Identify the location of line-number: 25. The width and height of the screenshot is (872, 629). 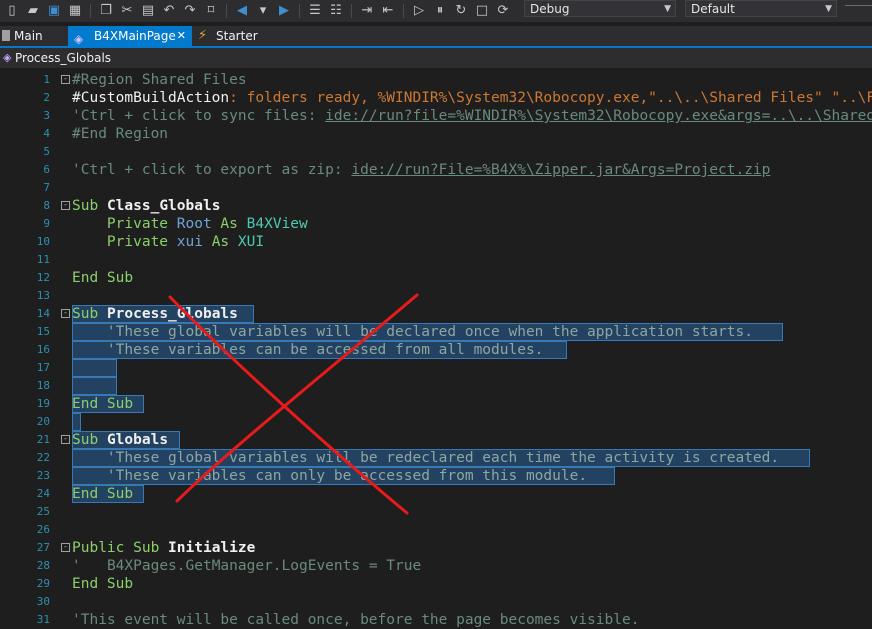
(43, 511).